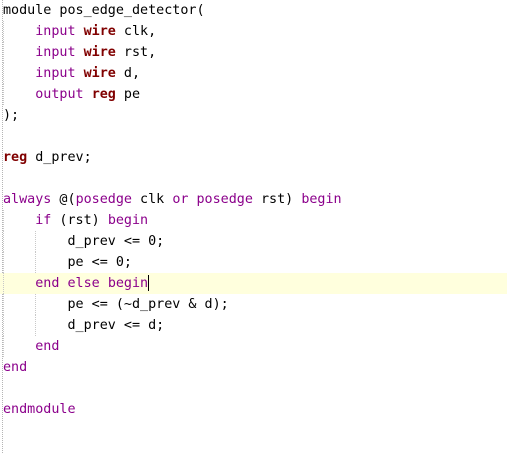  Describe the element at coordinates (253, 283) in the screenshot. I see `code-line-current: end else begin` at that location.